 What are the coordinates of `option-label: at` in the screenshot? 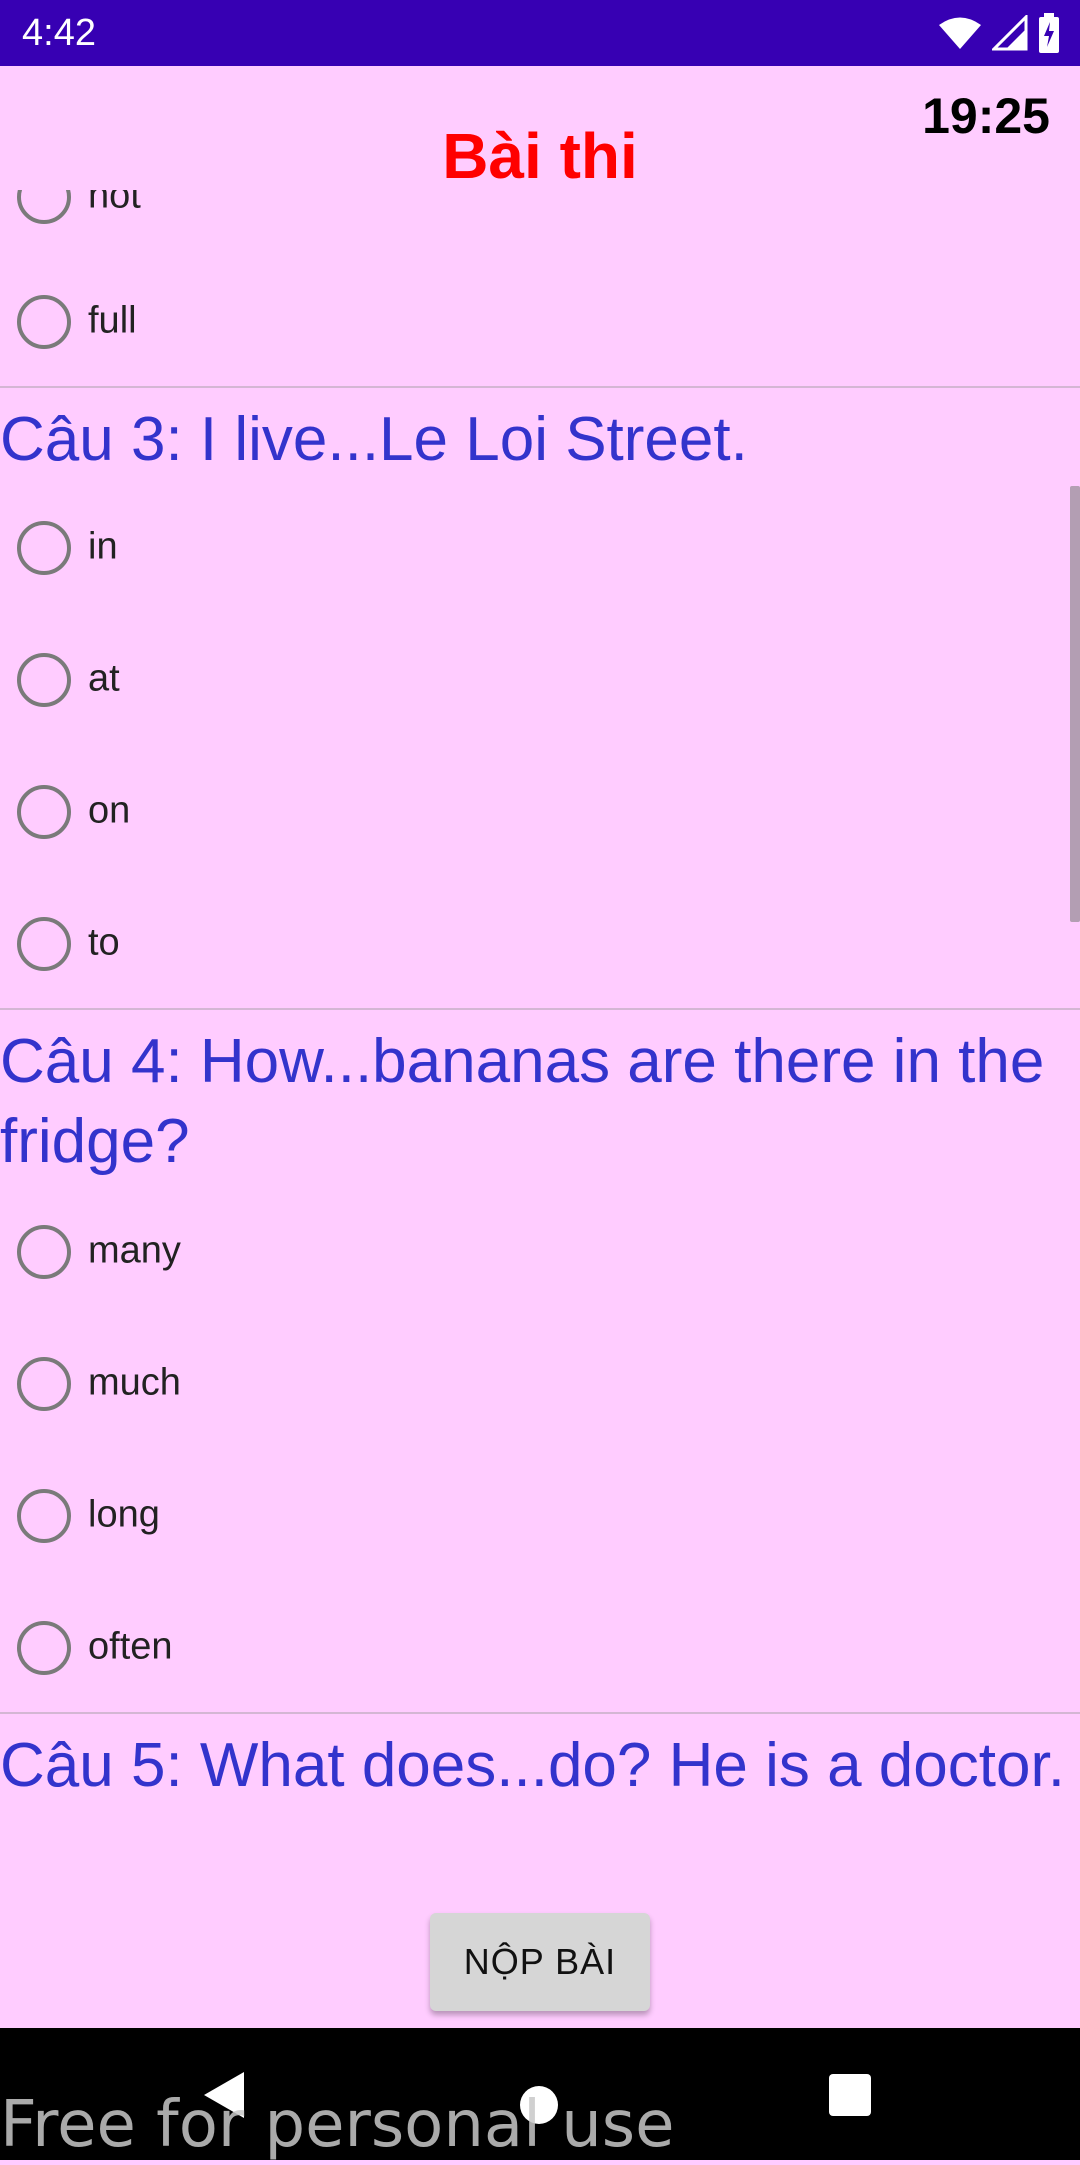 It's located at (104, 678).